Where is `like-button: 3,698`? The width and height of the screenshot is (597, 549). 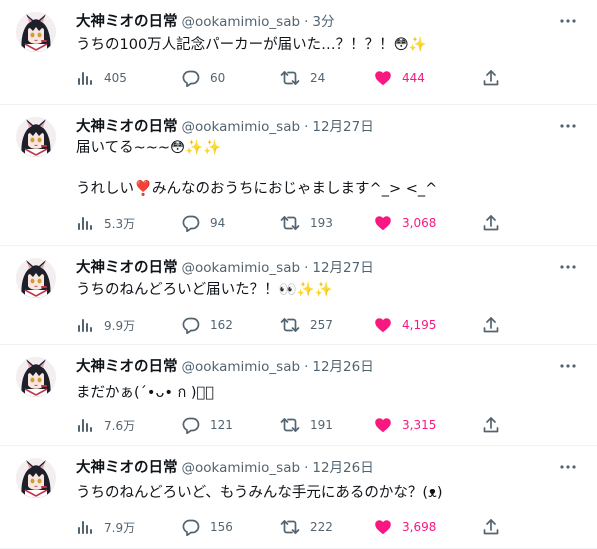
like-button: 3,698 is located at coordinates (405, 527).